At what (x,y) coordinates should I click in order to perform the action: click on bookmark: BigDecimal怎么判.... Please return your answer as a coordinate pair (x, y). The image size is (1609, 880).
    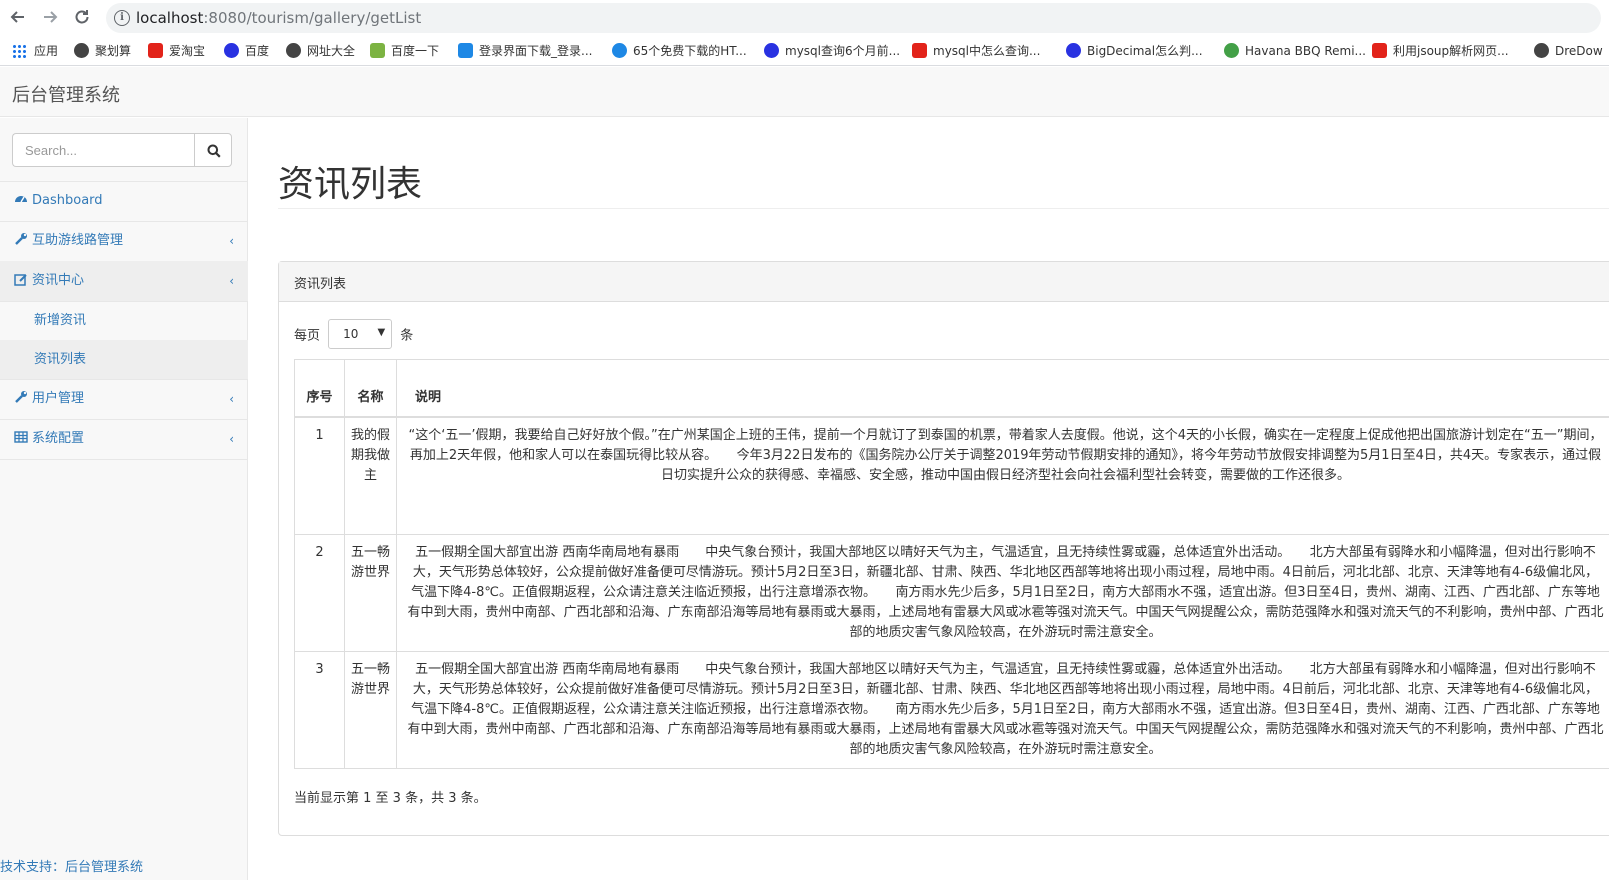
    Looking at the image, I should click on (1134, 51).